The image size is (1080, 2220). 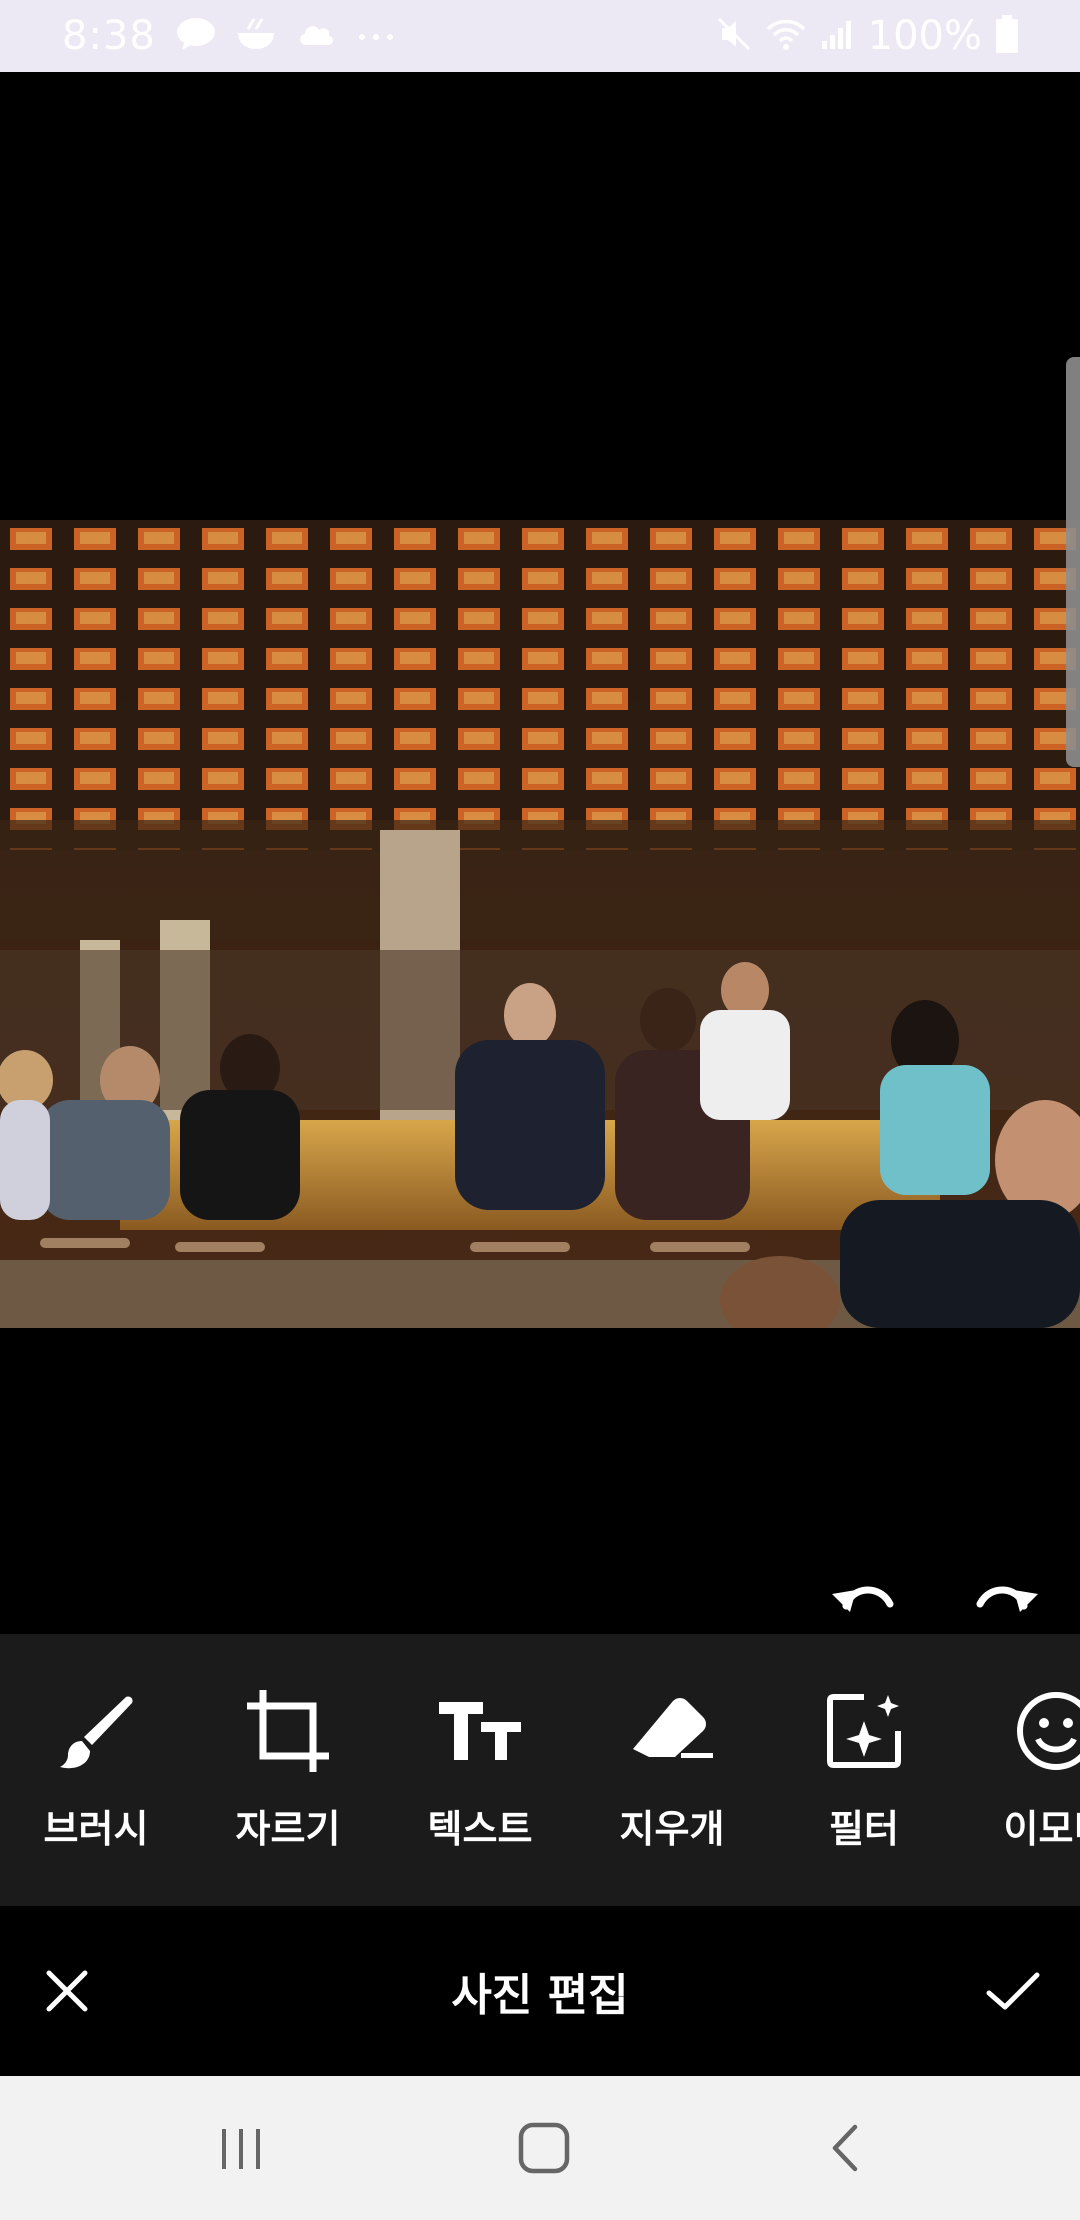 I want to click on close-icon, so click(x=67, y=1991).